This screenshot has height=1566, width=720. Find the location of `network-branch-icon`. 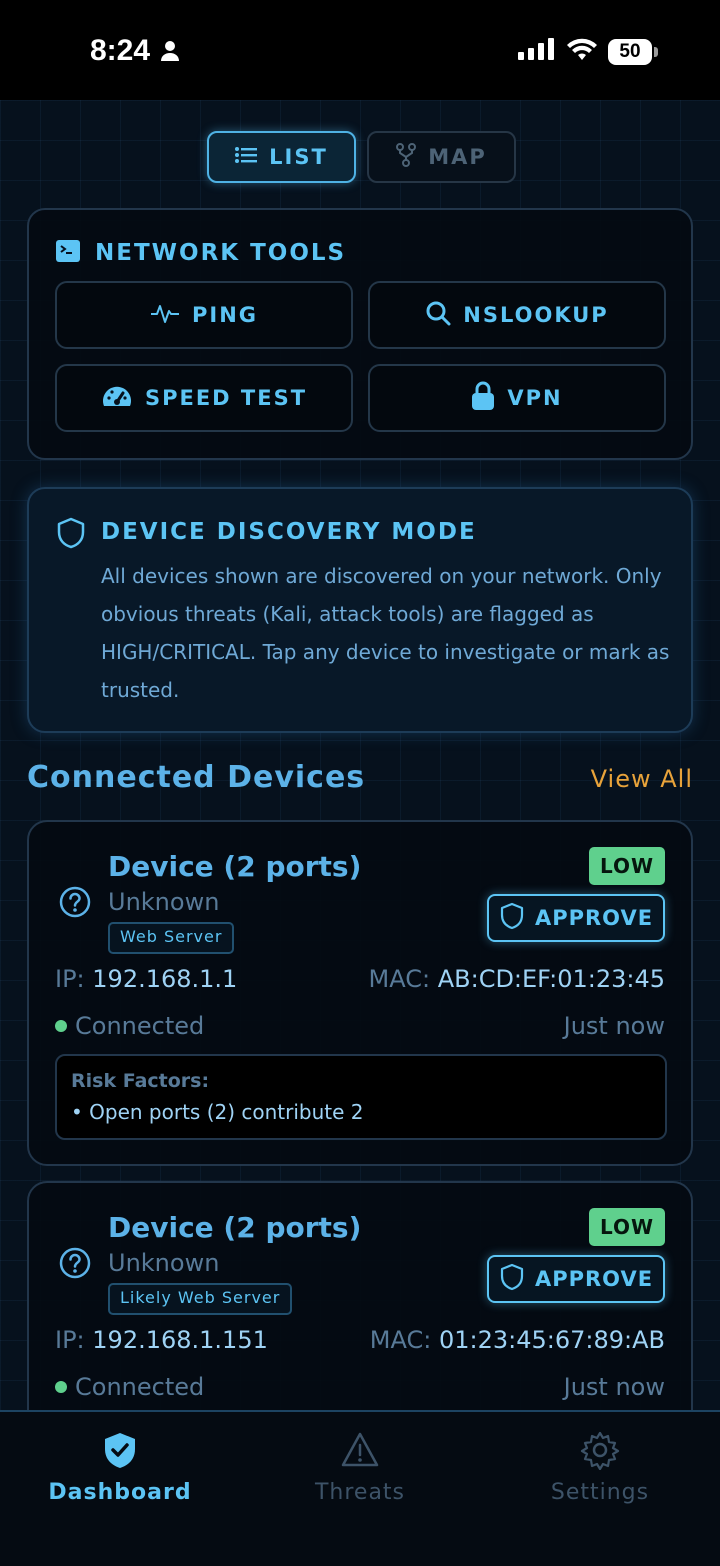

network-branch-icon is located at coordinates (406, 157).